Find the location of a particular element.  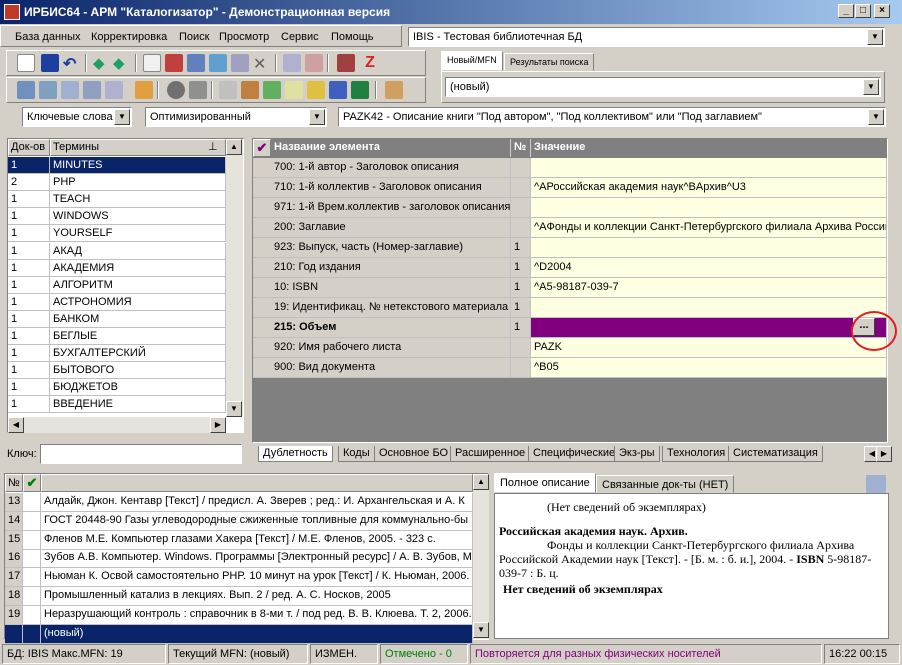

print-icon is located at coordinates (228, 90).